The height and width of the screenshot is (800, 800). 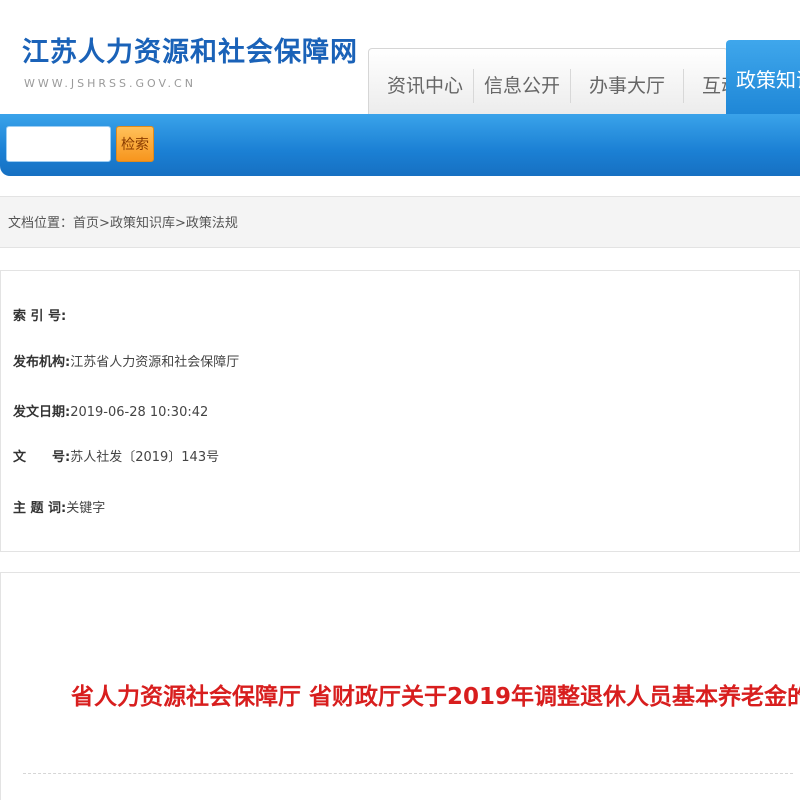 What do you see at coordinates (110, 83) in the screenshot?
I see `site-logo-url: WWW.JSHRSS.GOV.CN` at bounding box center [110, 83].